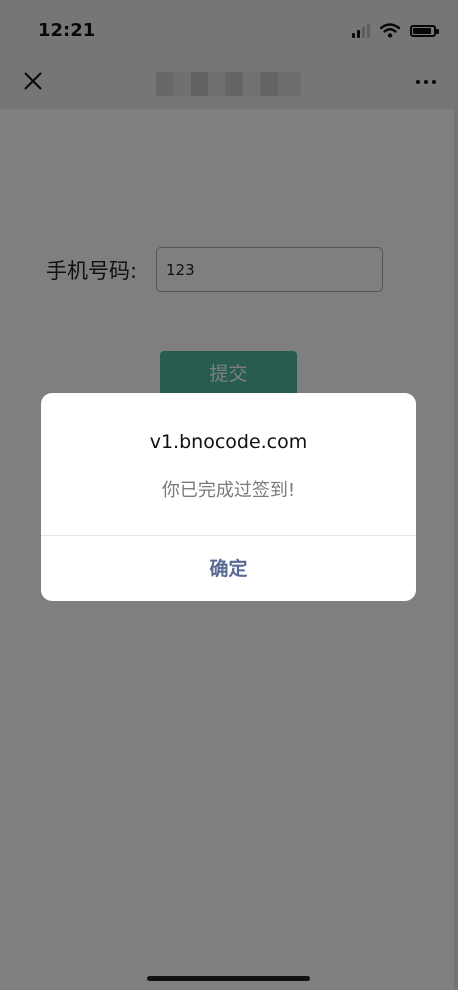 This screenshot has height=990, width=458. I want to click on confirm-button: 确定, so click(228, 568).